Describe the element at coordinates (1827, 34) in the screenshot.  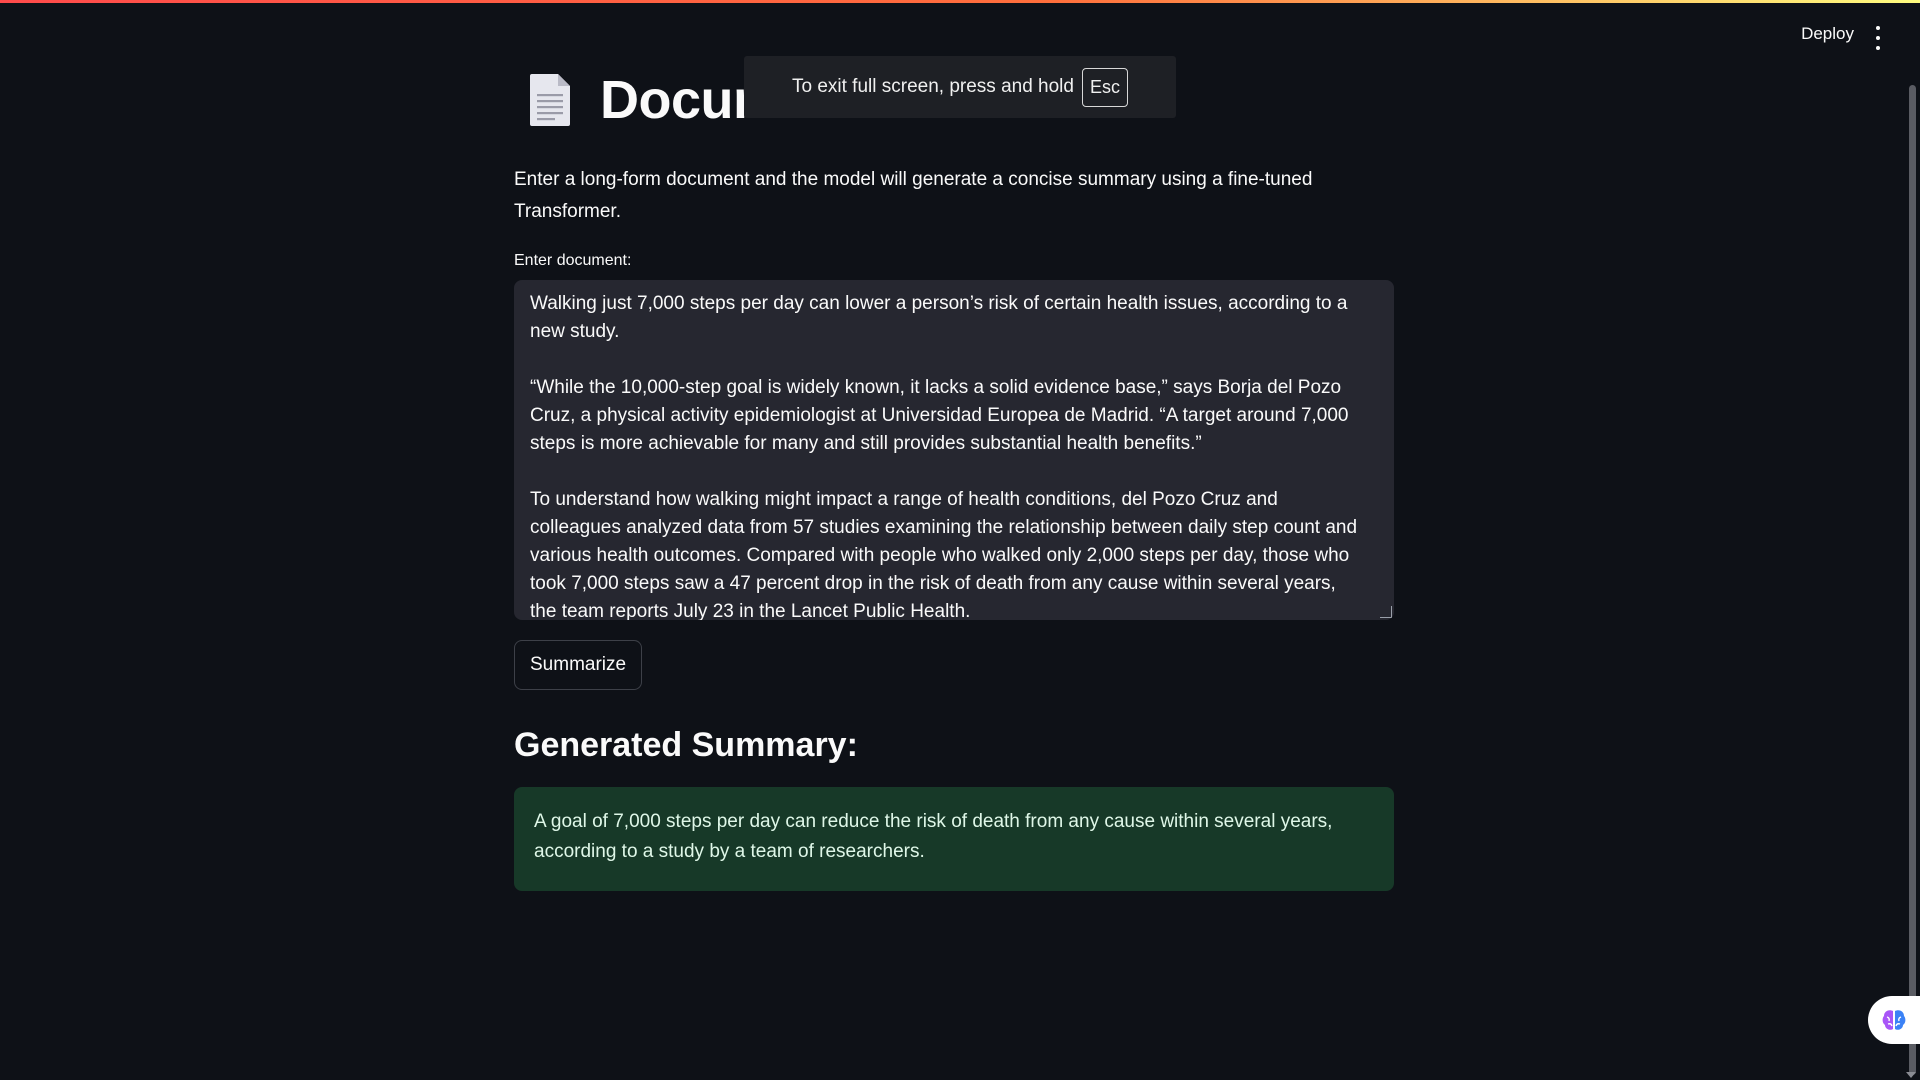
I see `deploy-button: Deploy` at that location.